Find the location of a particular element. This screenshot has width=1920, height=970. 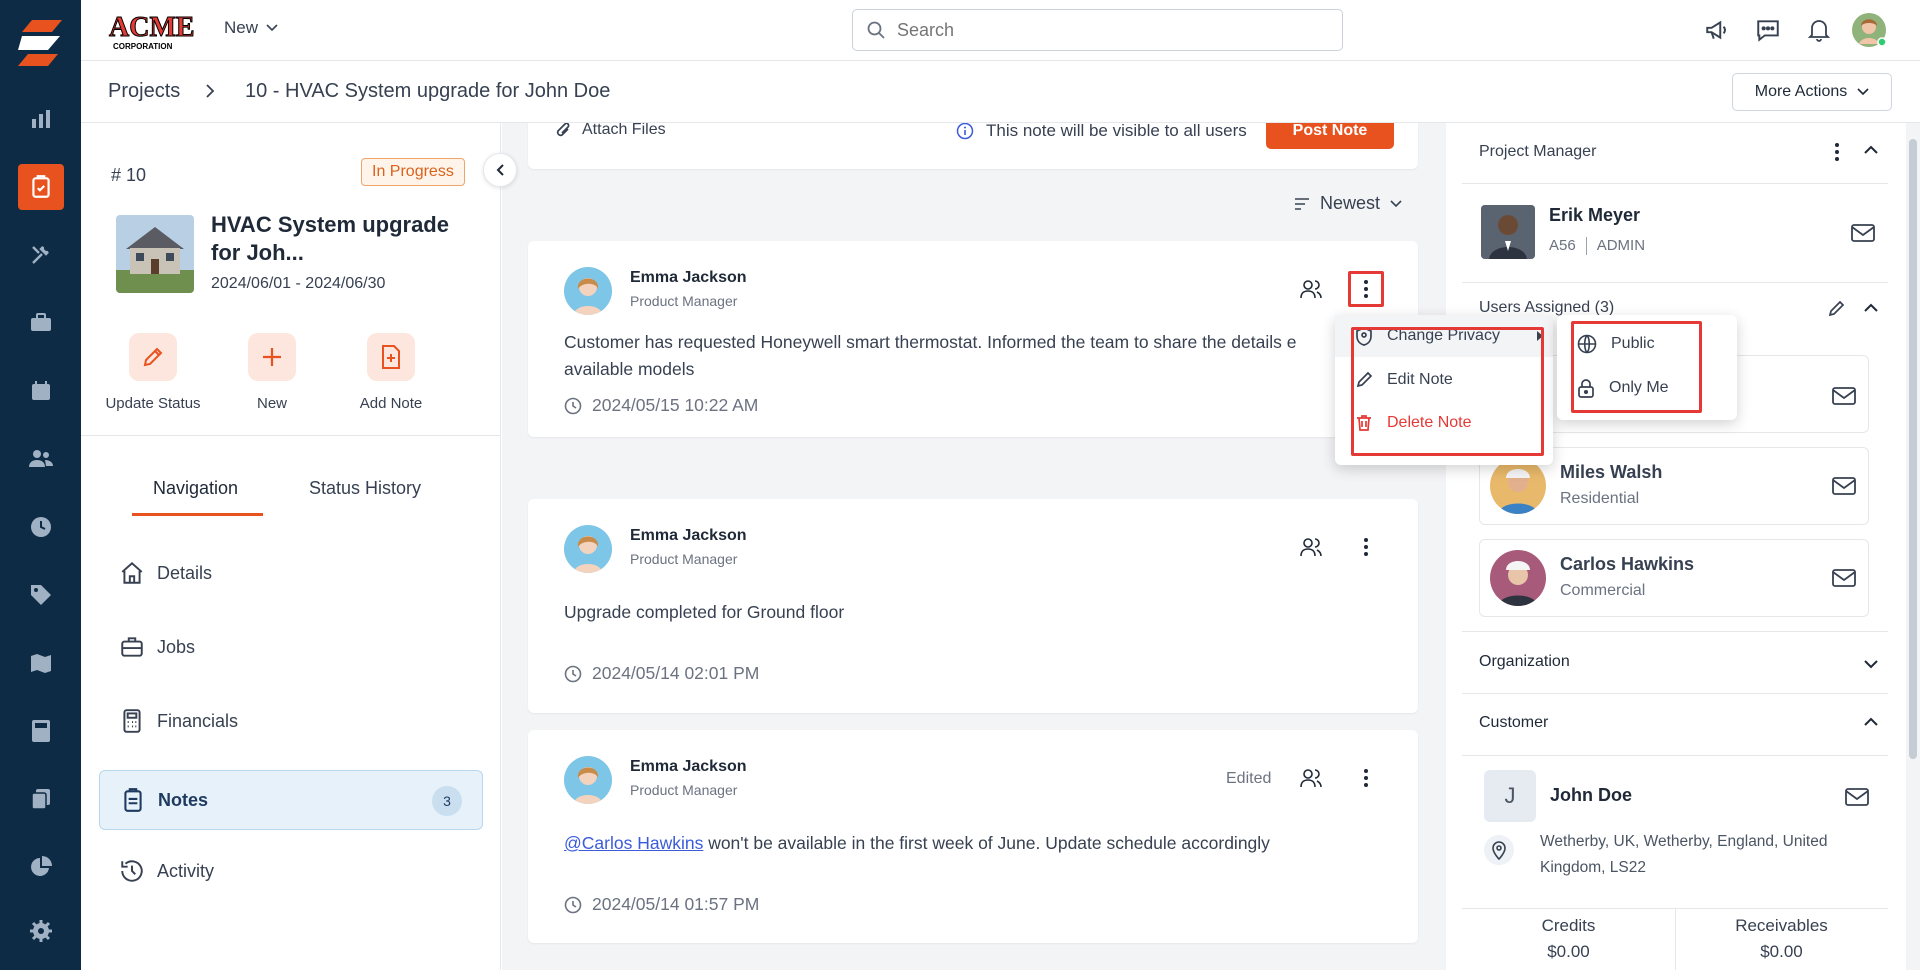

change-privacy-menu-item: Change Privacy is located at coordinates (1444, 336).